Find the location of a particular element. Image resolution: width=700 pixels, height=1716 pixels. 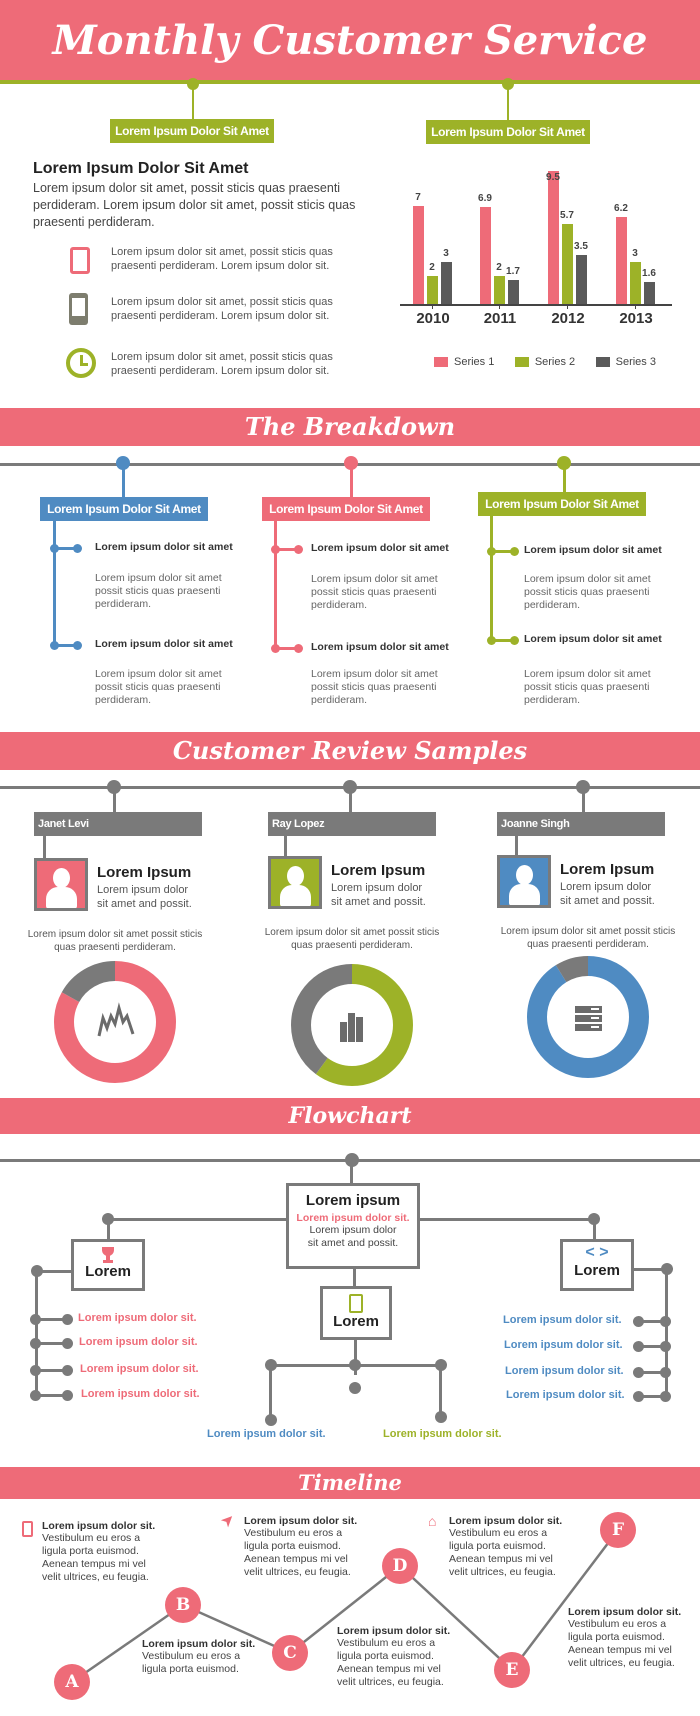

section-title: The Breakdown is located at coordinates (350, 426).